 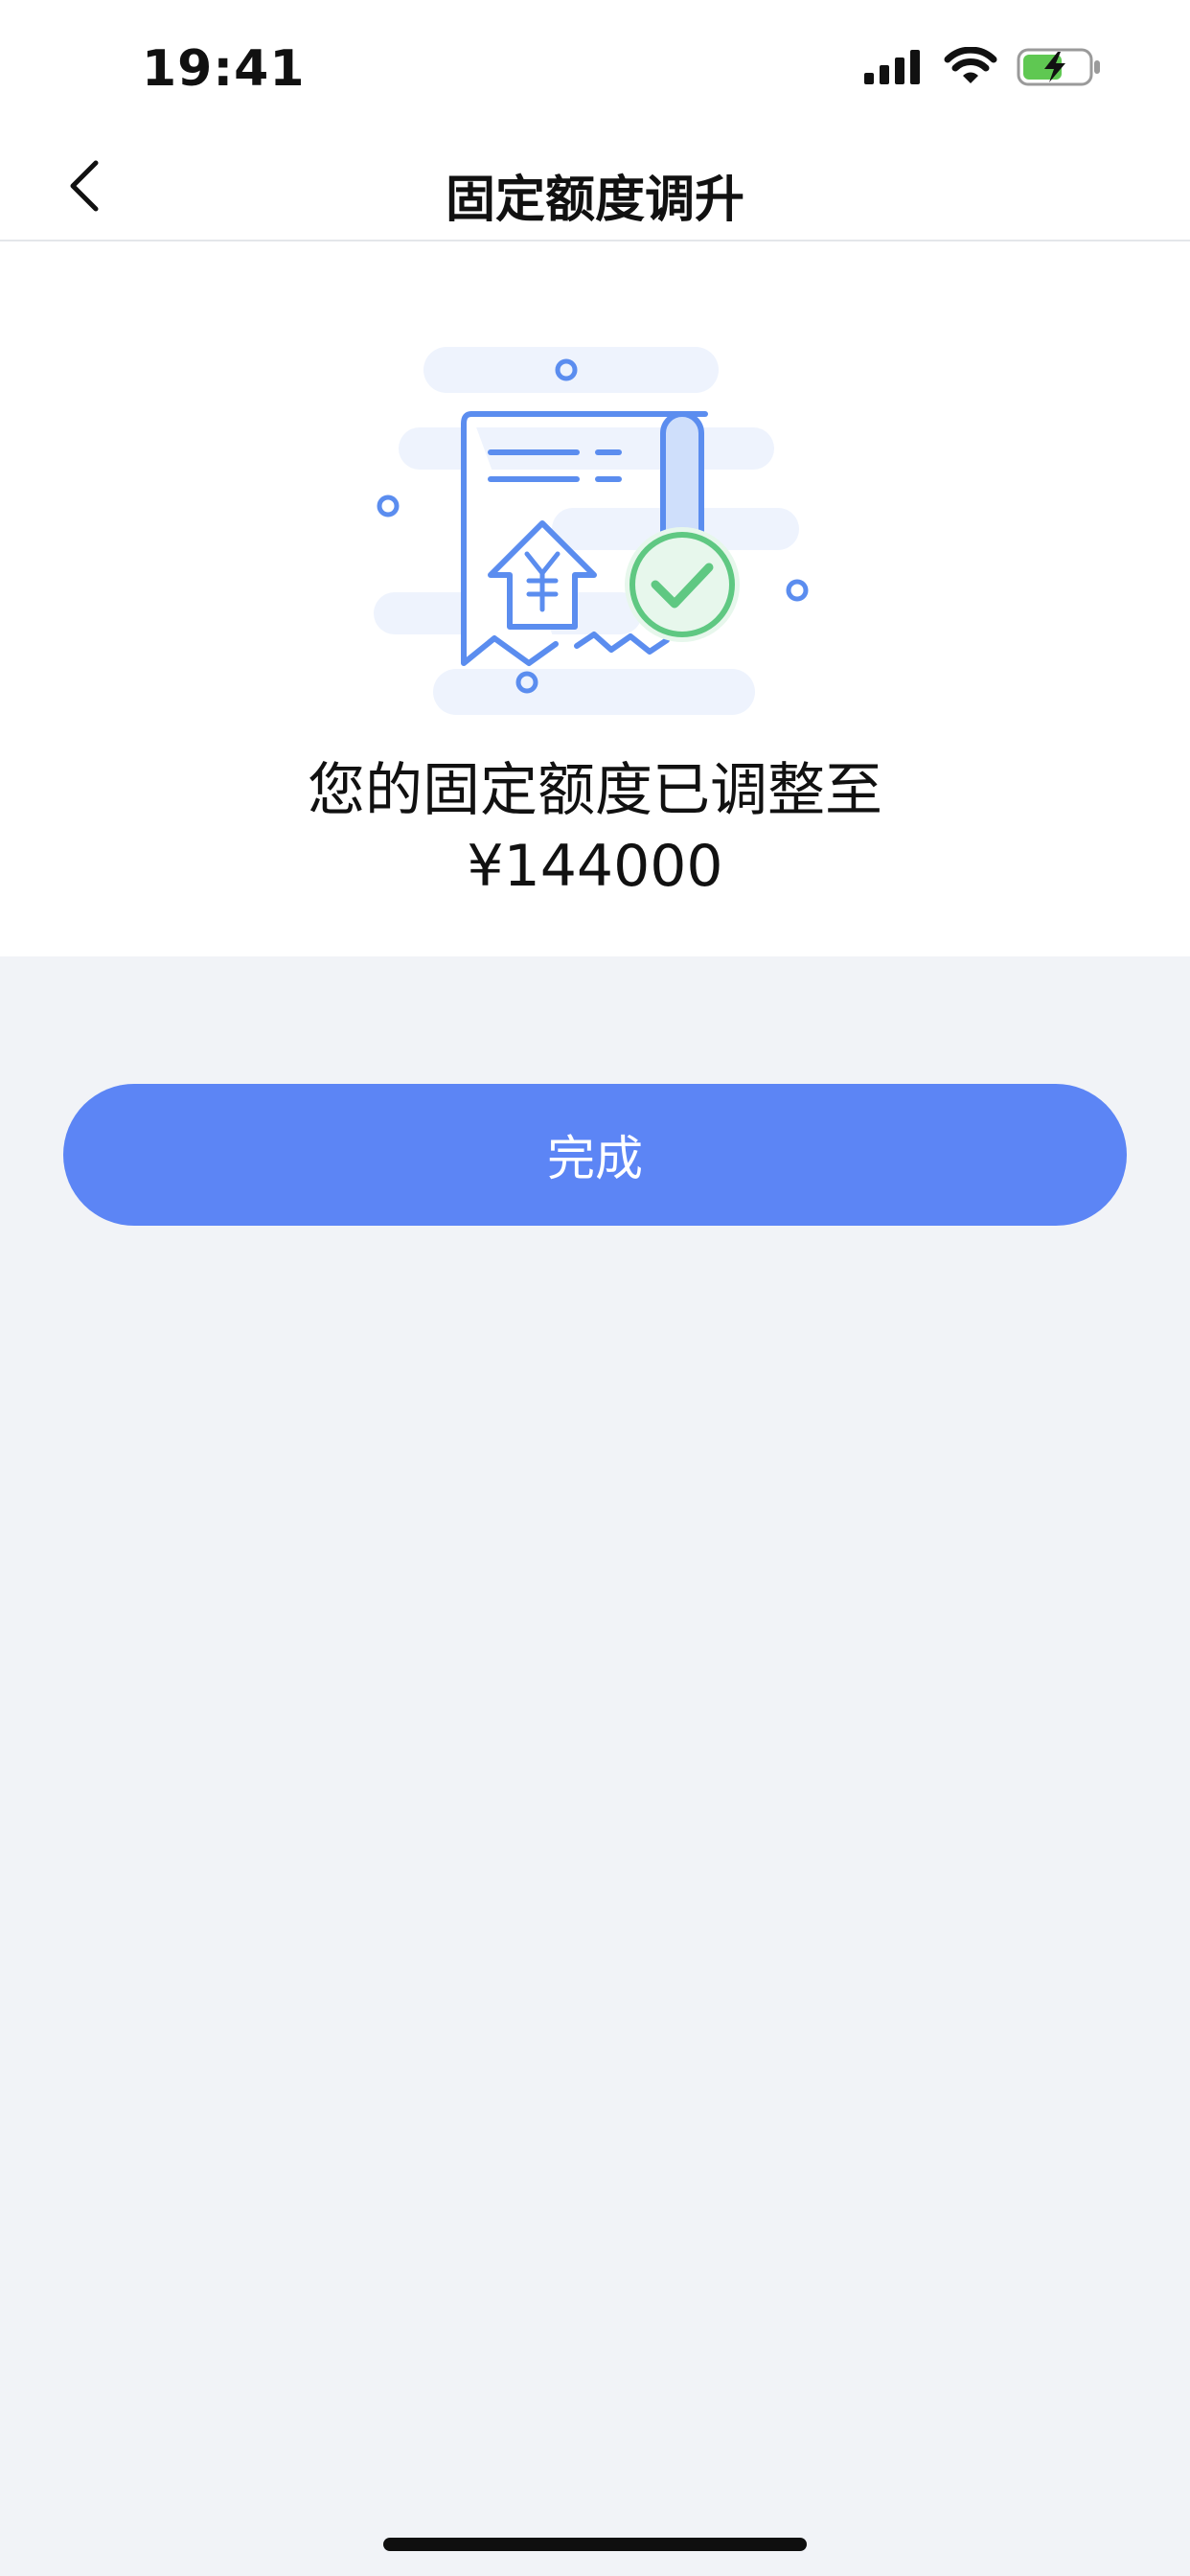 I want to click on status-time: 19:41, so click(x=224, y=69).